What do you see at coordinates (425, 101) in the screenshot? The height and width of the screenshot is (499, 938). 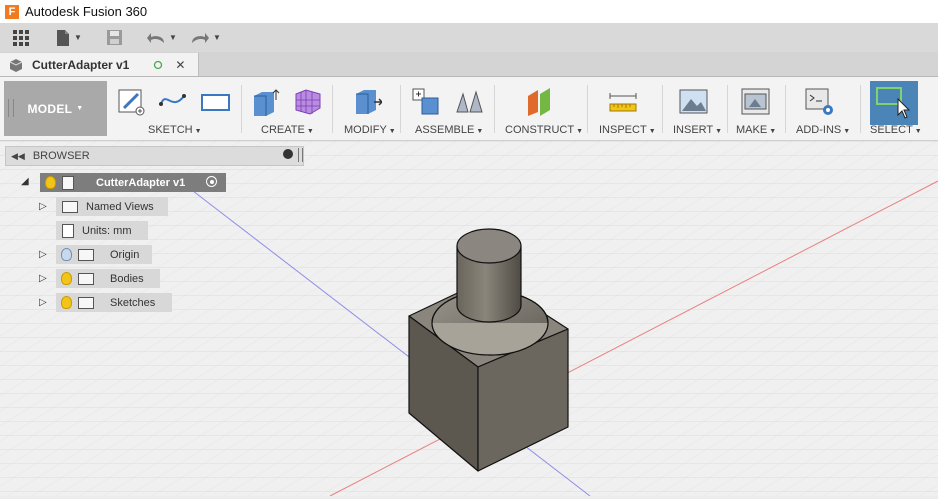 I see `new-component-icon` at bounding box center [425, 101].